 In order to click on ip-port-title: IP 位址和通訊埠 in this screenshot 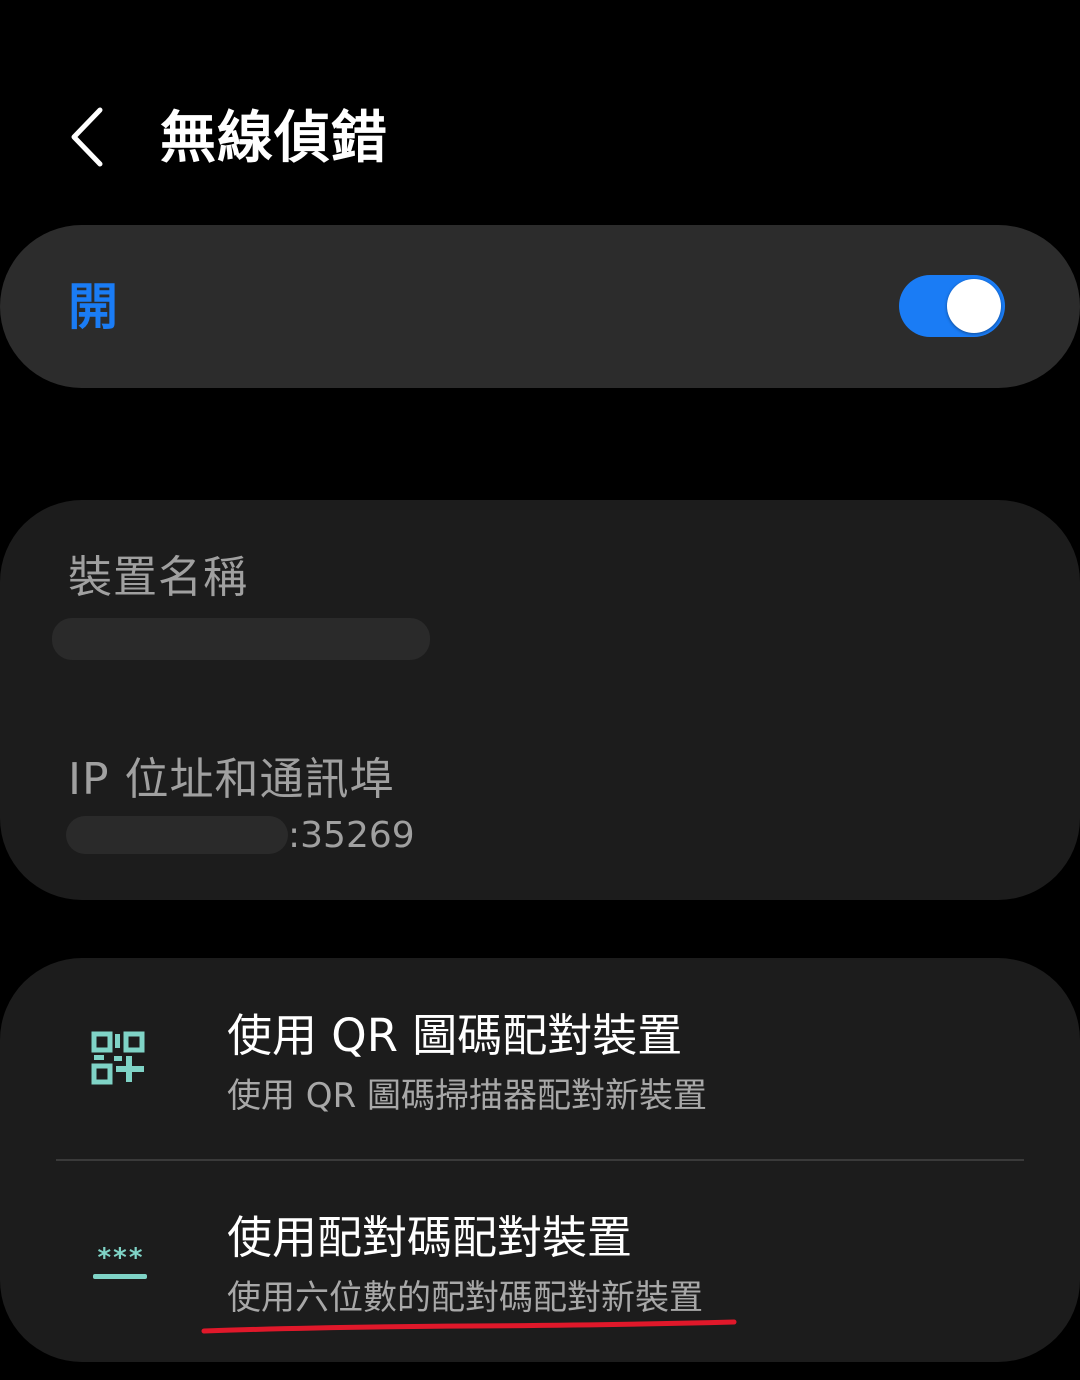, I will do `click(231, 779)`.